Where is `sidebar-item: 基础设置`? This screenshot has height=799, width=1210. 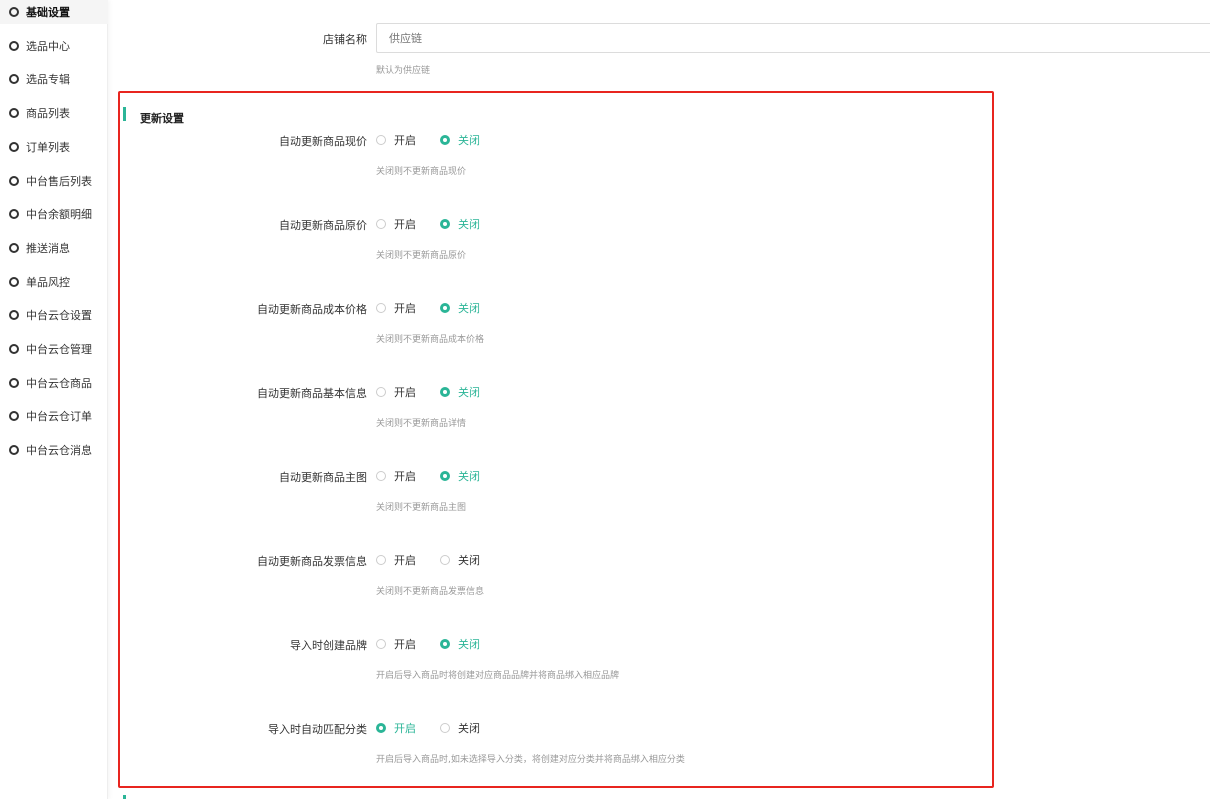
sidebar-item: 基础设置 is located at coordinates (54, 12).